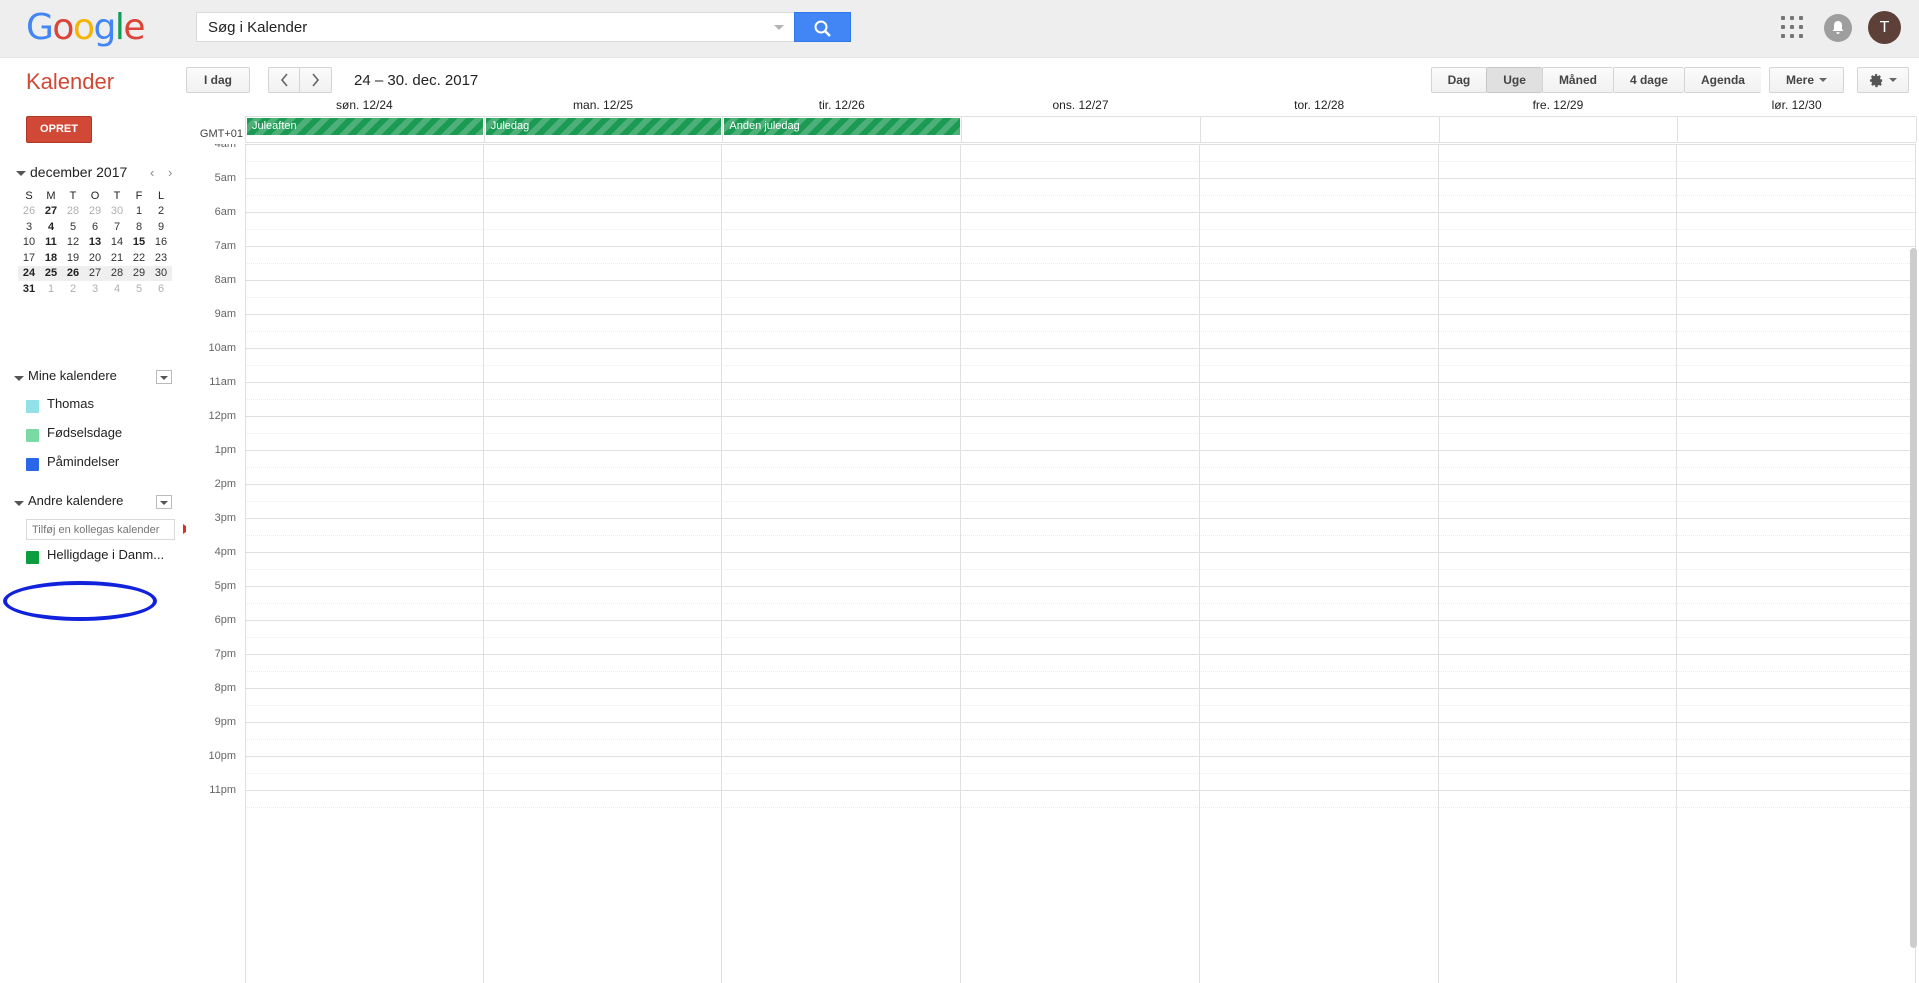  Describe the element at coordinates (1884, 27) in the screenshot. I see `avatar: T` at that location.